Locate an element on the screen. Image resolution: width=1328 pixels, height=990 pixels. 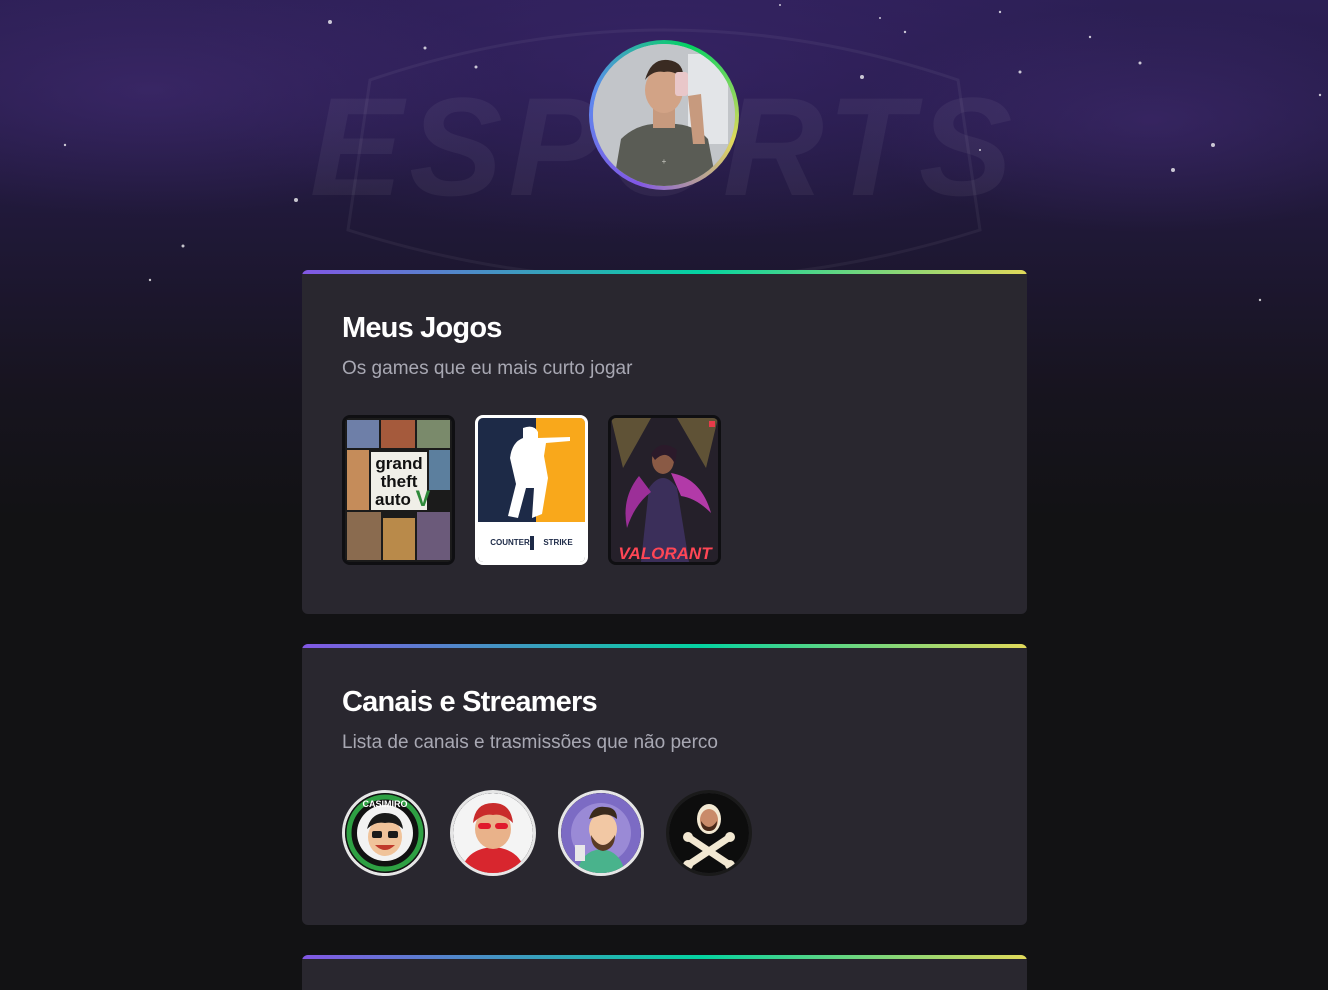
game-csgo: COUNTER STRIKE is located at coordinates (531, 490).